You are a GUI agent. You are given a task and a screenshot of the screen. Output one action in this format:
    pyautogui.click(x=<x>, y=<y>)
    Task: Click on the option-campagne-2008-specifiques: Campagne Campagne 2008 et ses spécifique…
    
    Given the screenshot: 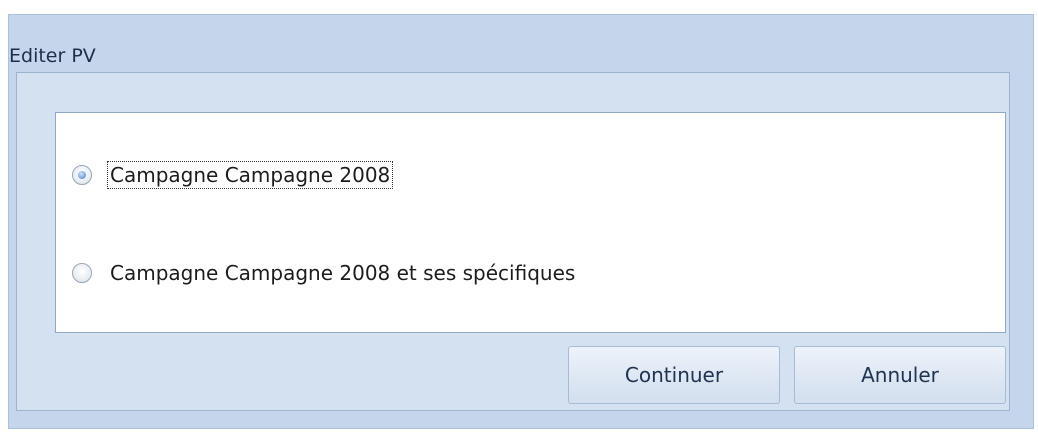 What is the action you would take?
    pyautogui.click(x=324, y=273)
    